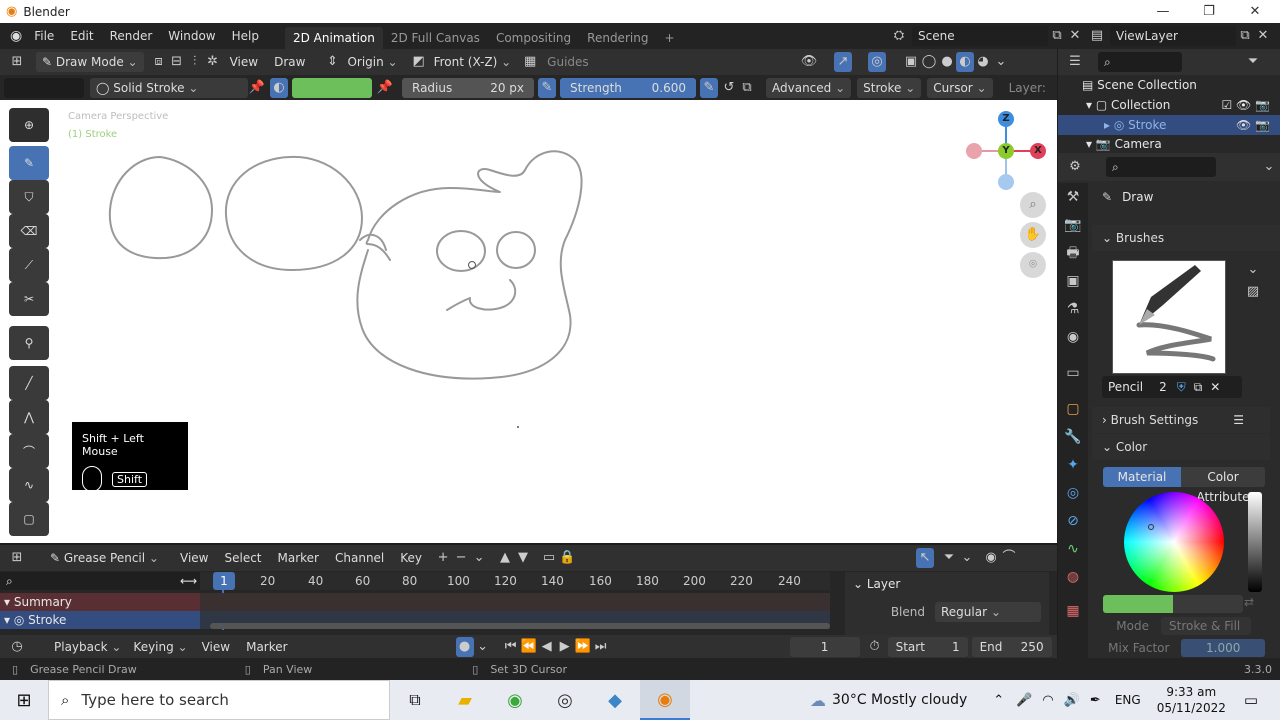 The width and height of the screenshot is (1280, 720). Describe the element at coordinates (1172, 387) in the screenshot. I see `brush-datablock: Pencil 2 ⛨ ⧉ ✕` at that location.